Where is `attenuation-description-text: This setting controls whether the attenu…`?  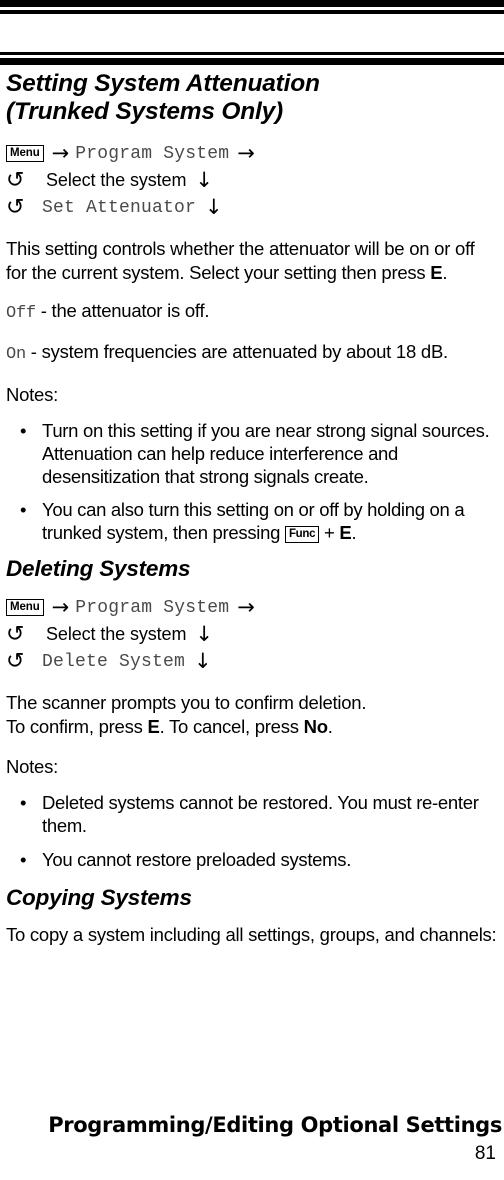 attenuation-description-text: This setting controls whether the attenu… is located at coordinates (240, 260).